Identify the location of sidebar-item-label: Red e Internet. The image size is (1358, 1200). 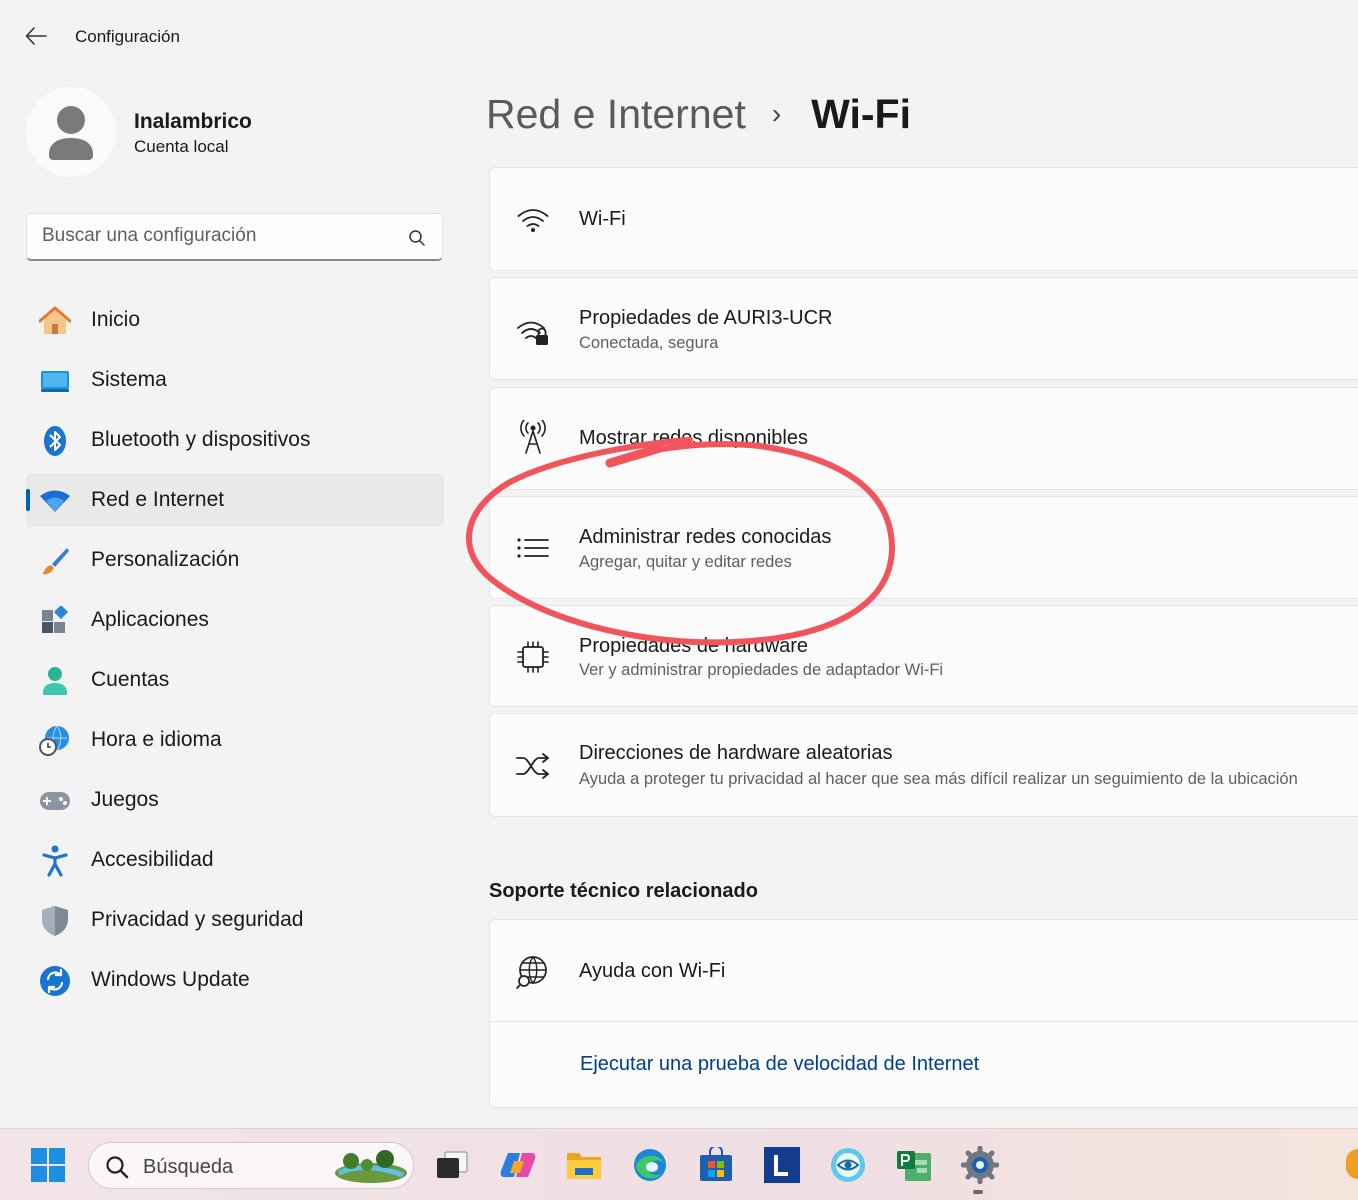
(158, 499).